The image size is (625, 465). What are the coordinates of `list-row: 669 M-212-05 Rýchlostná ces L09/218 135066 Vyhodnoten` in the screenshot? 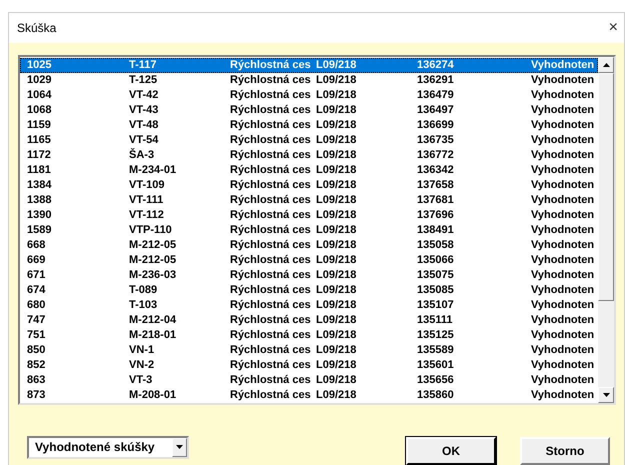 It's located at (309, 260).